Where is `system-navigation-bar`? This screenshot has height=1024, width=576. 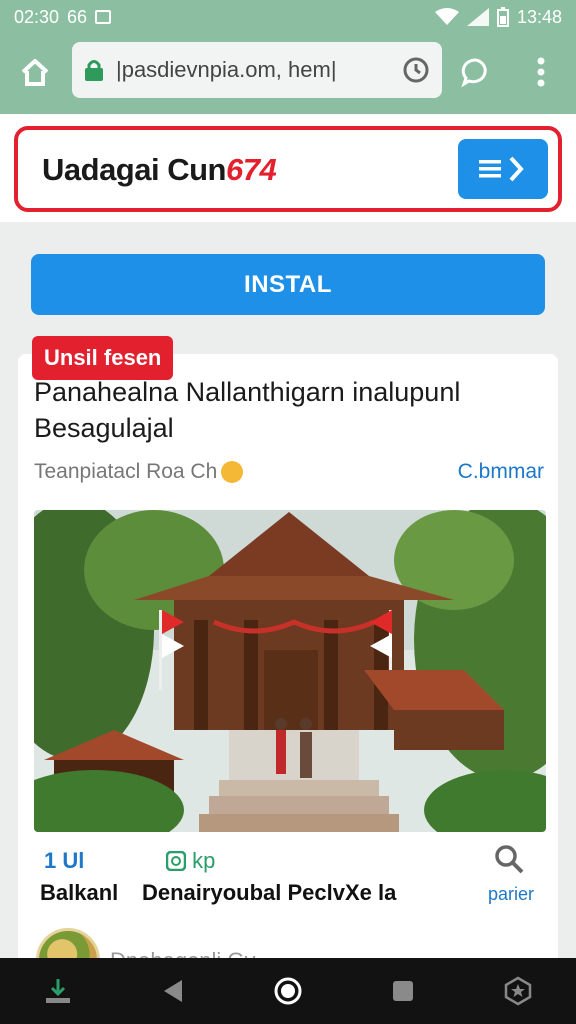 system-navigation-bar is located at coordinates (288, 991).